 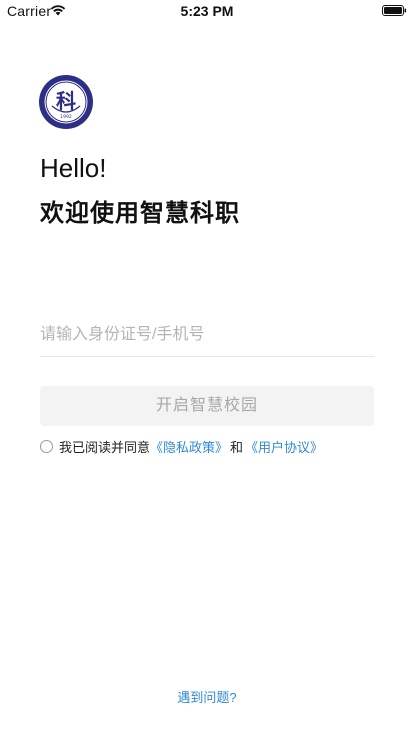 I want to click on logo-character: 科, so click(x=66, y=101).